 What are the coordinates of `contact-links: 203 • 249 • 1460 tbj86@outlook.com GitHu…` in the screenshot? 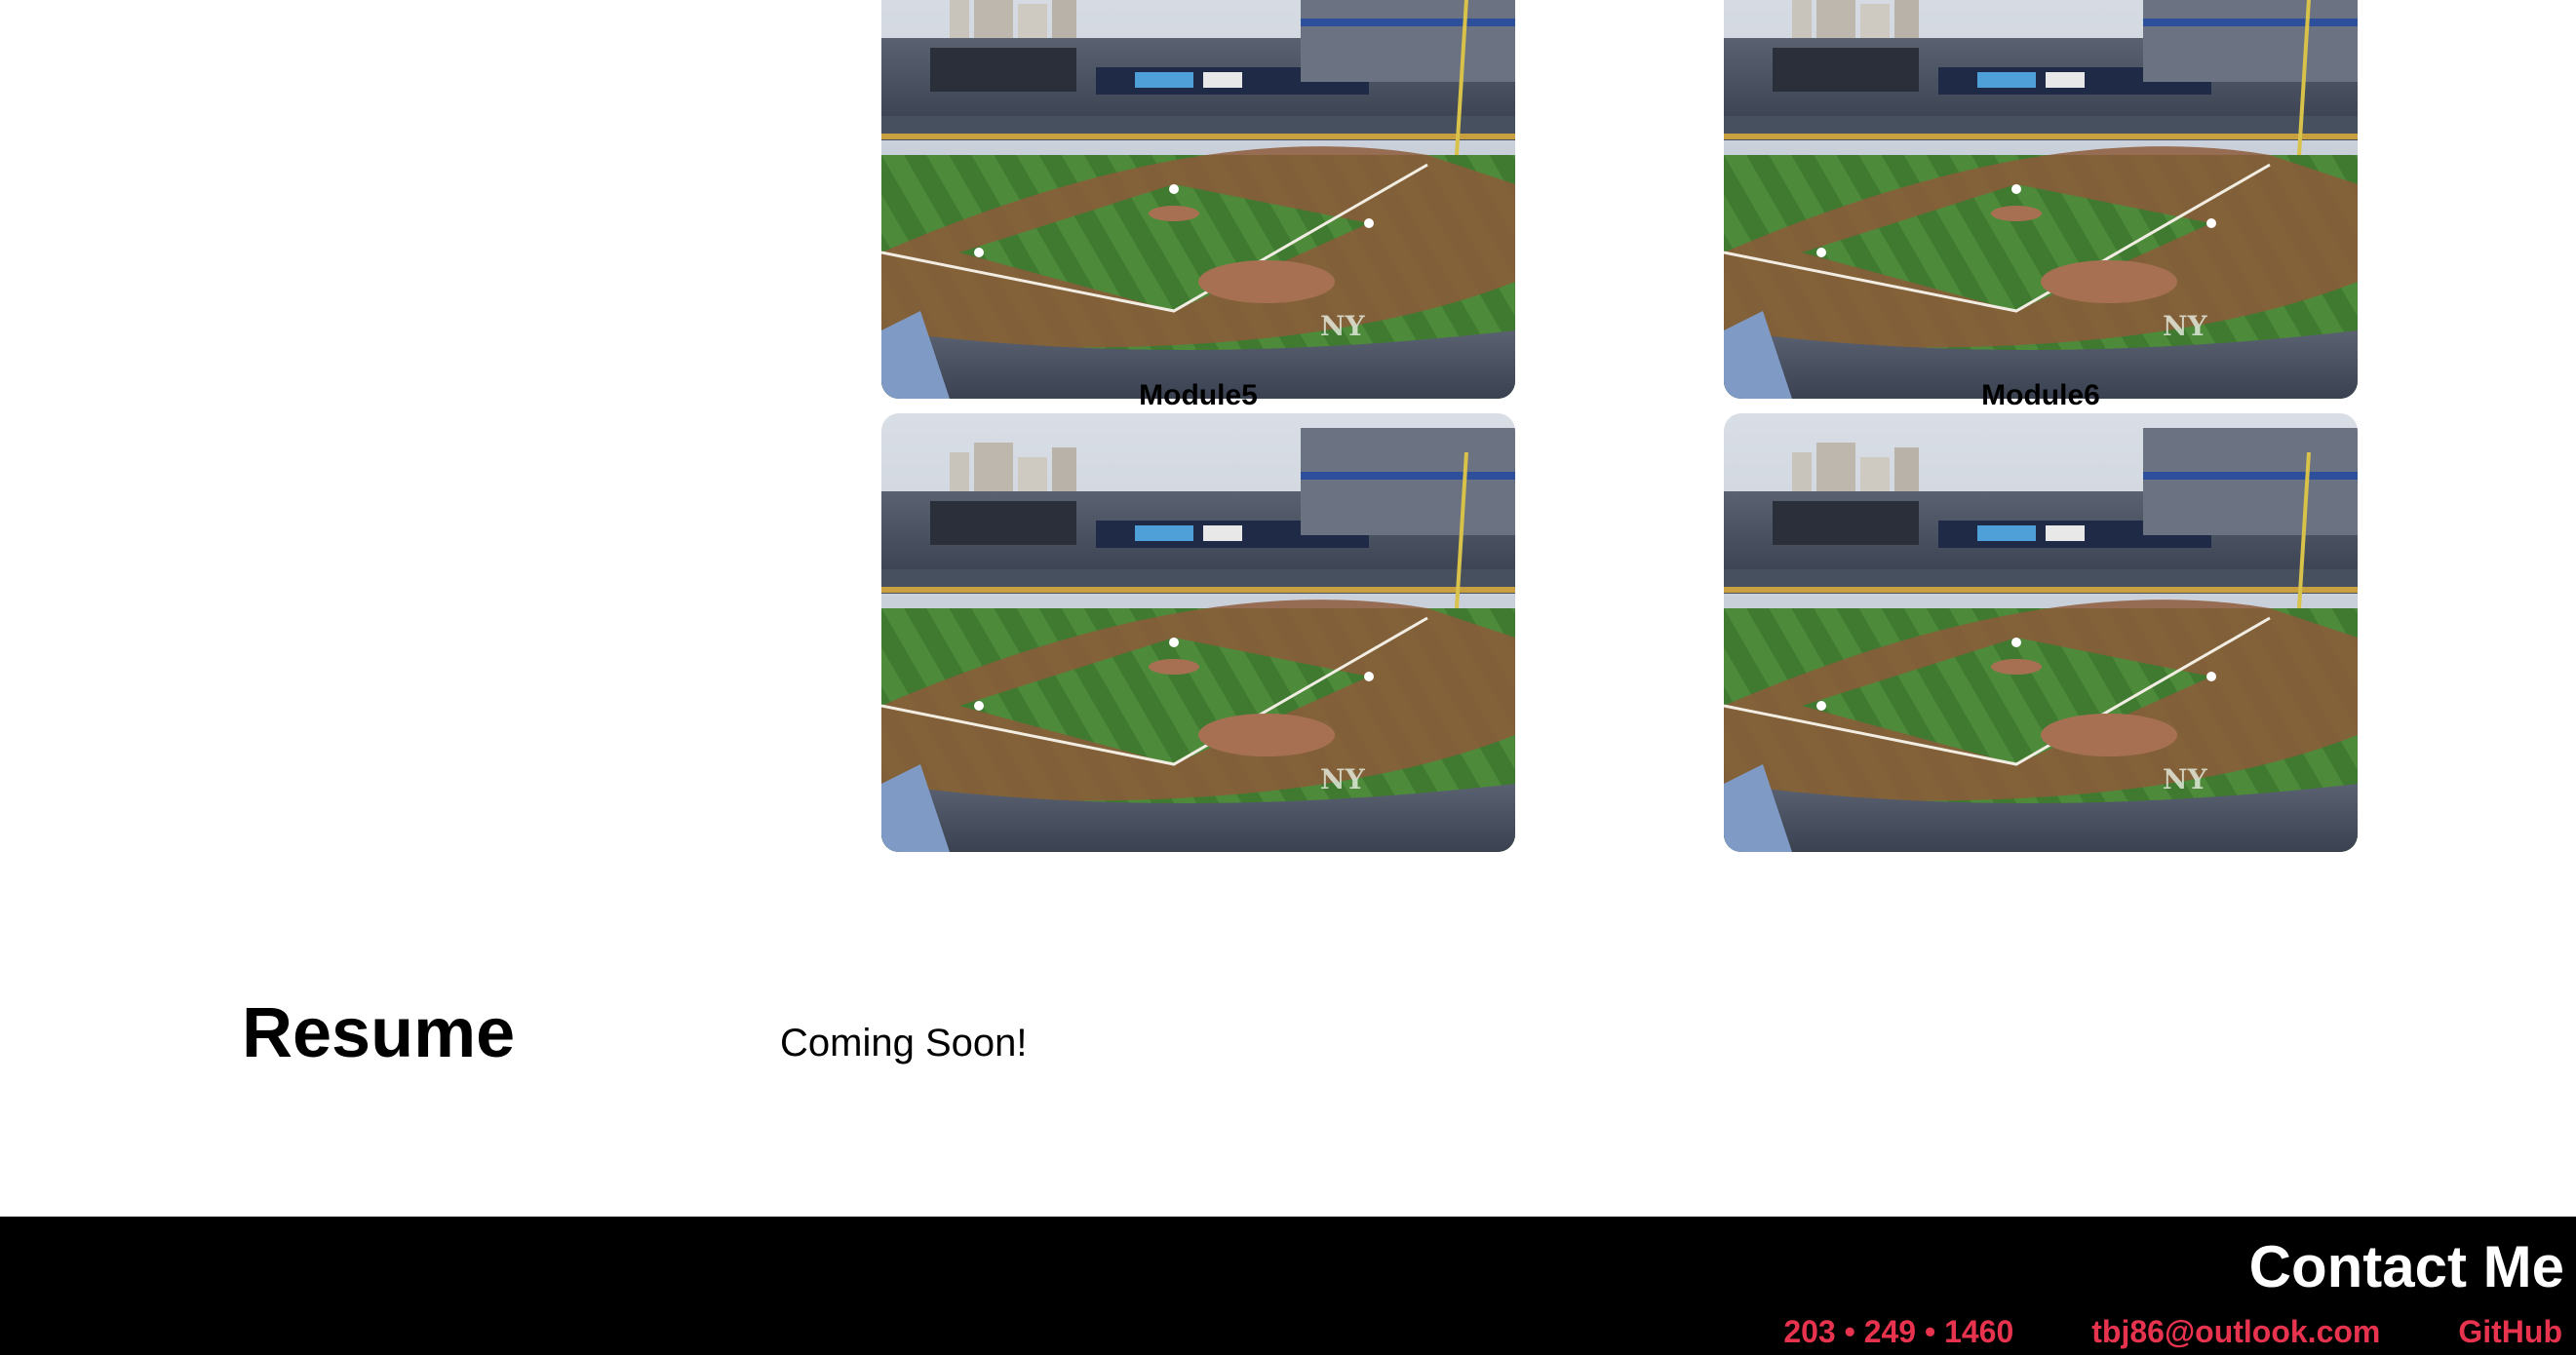 It's located at (2172, 1332).